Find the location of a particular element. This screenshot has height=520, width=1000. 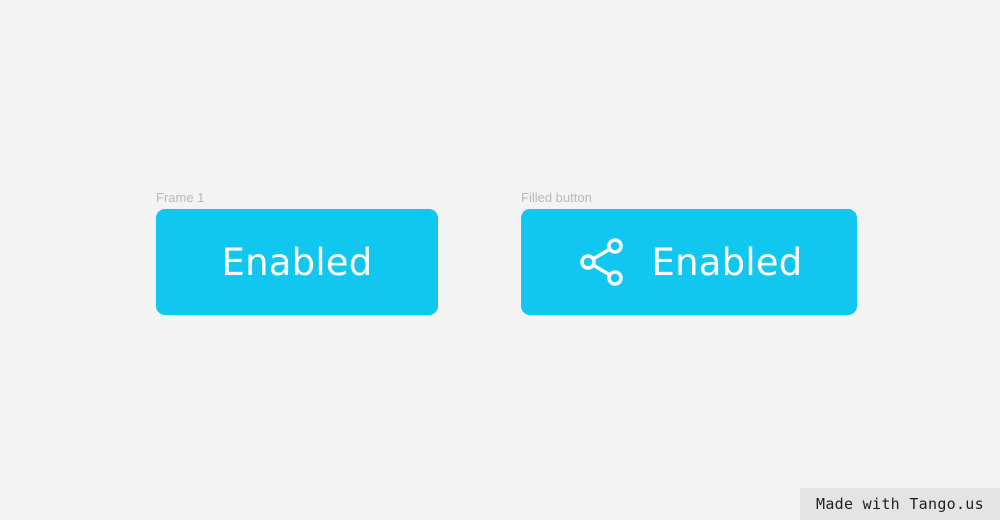

filled-share-button-label: Enabled is located at coordinates (727, 262).